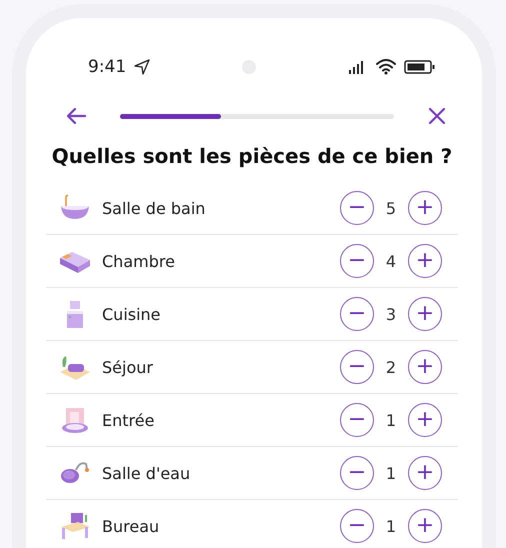  I want to click on question-title: Quelles sont les pièces de ce bien ?, so click(252, 156).